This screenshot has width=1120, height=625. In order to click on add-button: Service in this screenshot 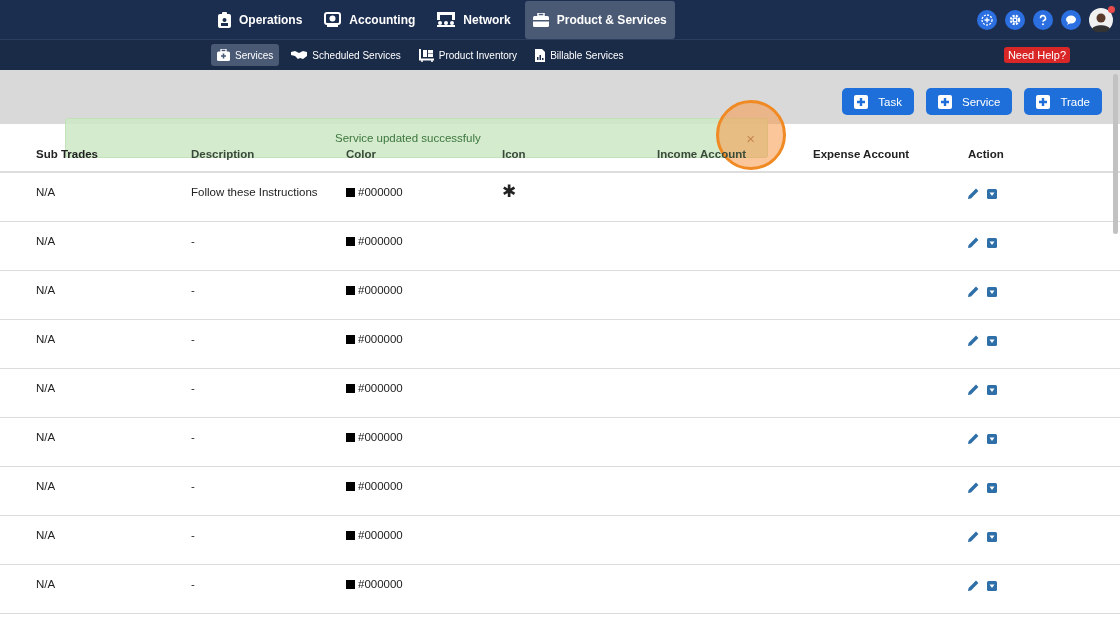, I will do `click(969, 101)`.